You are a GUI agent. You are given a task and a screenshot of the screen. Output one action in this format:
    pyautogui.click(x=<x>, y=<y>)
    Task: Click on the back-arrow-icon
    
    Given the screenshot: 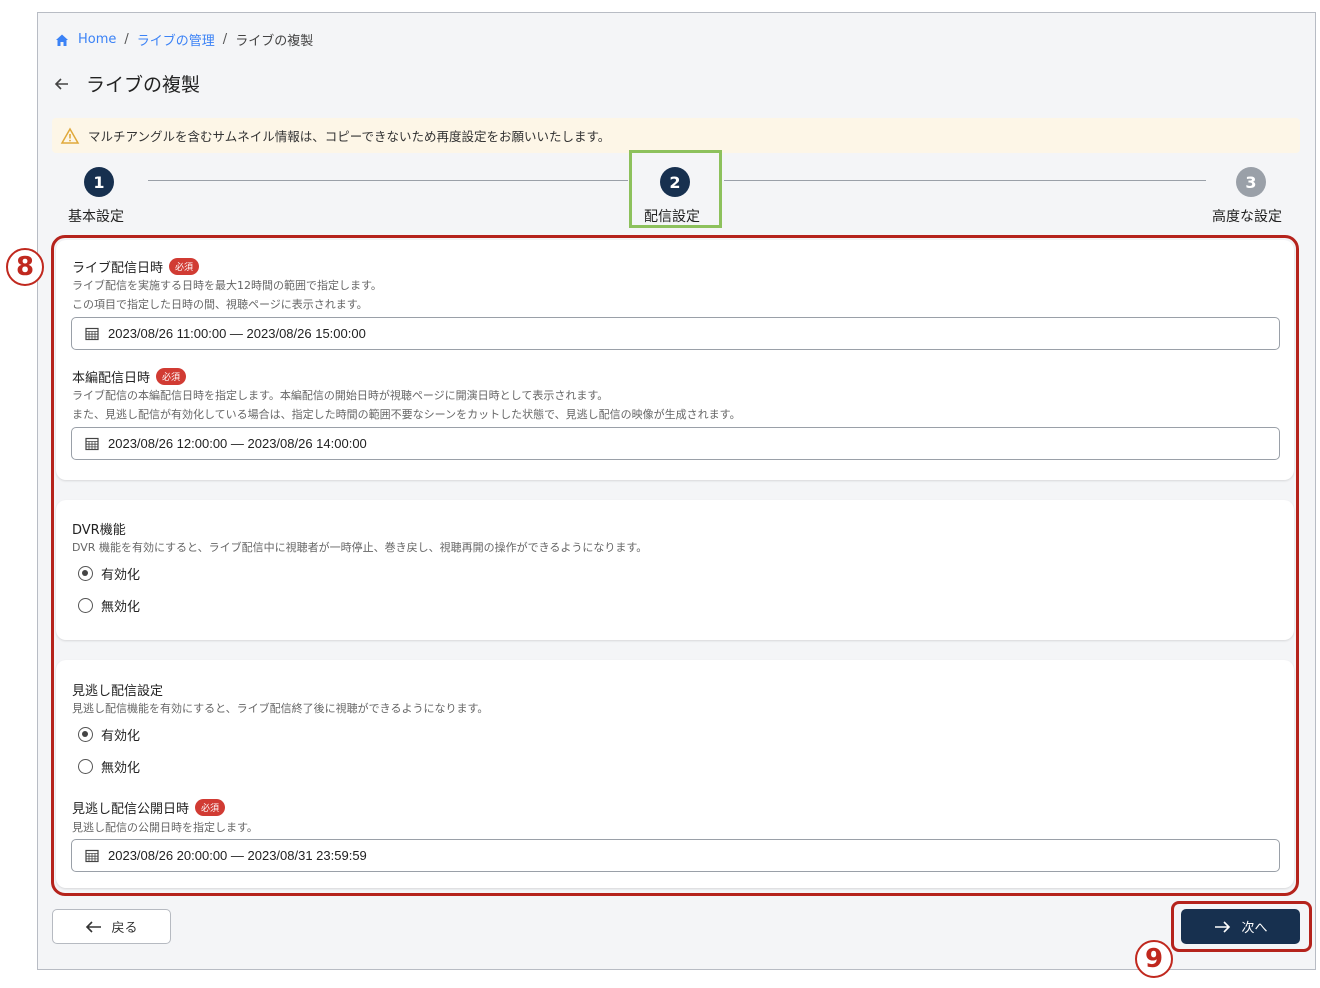 What is the action you would take?
    pyautogui.click(x=62, y=84)
    